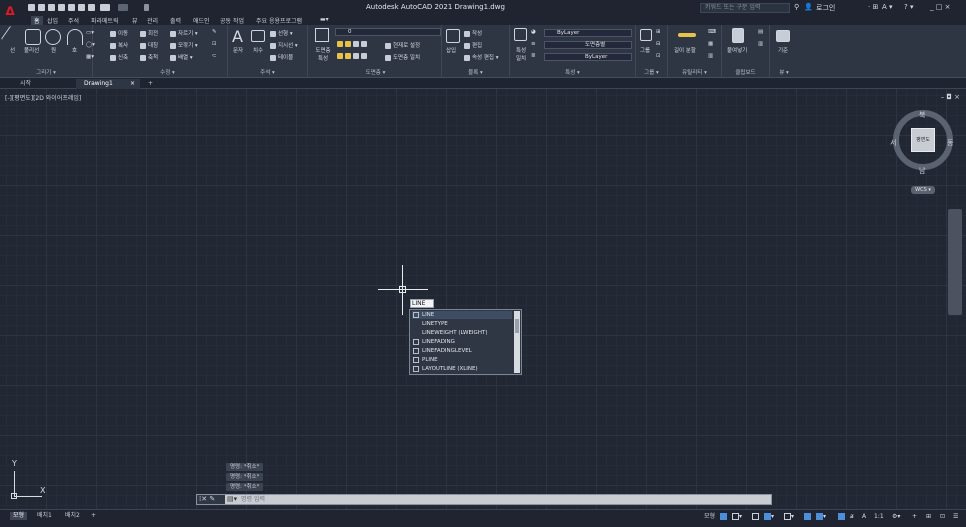 The width and height of the screenshot is (966, 527). Describe the element at coordinates (238, 50) in the screenshot. I see `text-button: 문자` at that location.